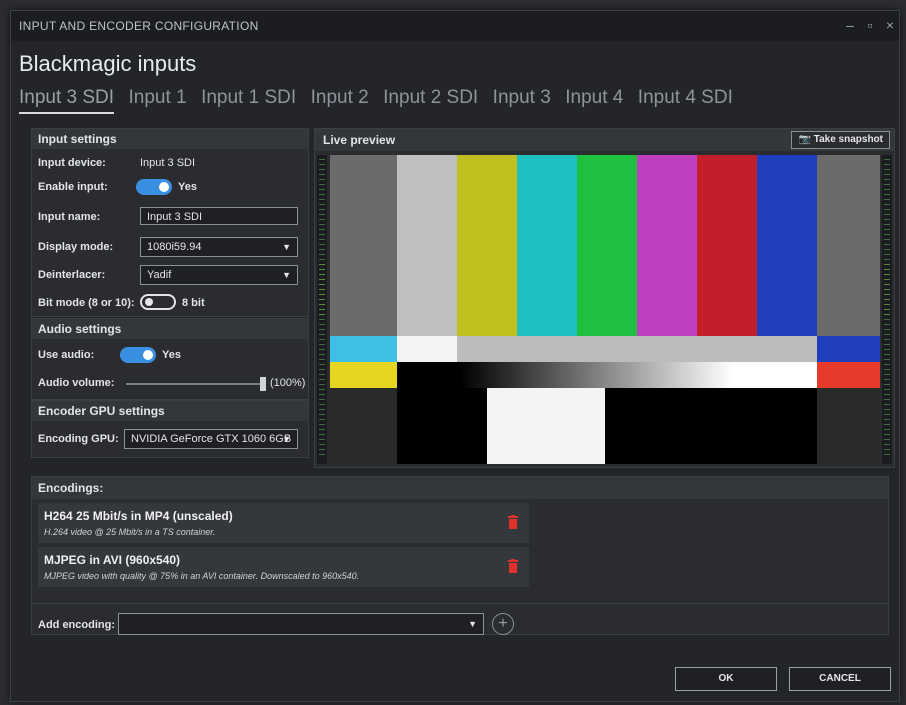 The height and width of the screenshot is (705, 906). Describe the element at coordinates (460, 603) in the screenshot. I see `divider` at that location.